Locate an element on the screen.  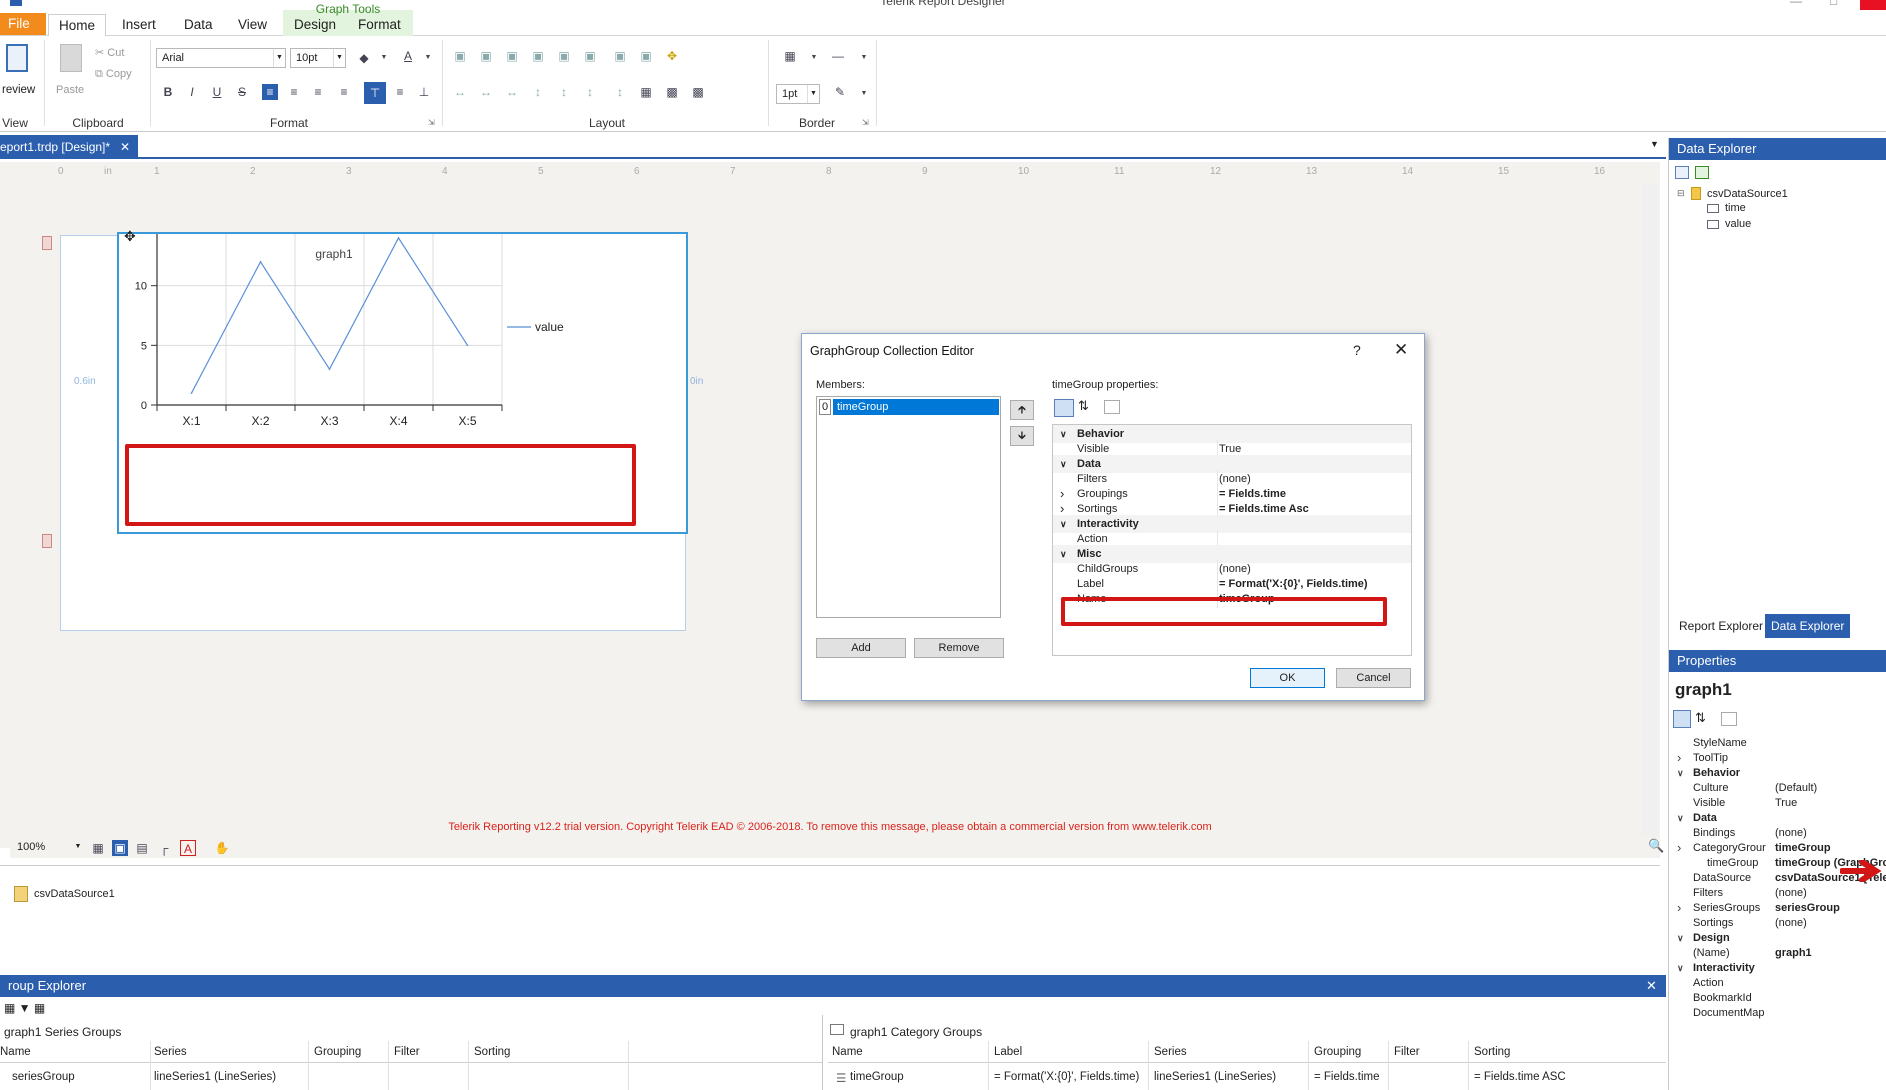
tab-view: View is located at coordinates (252, 25).